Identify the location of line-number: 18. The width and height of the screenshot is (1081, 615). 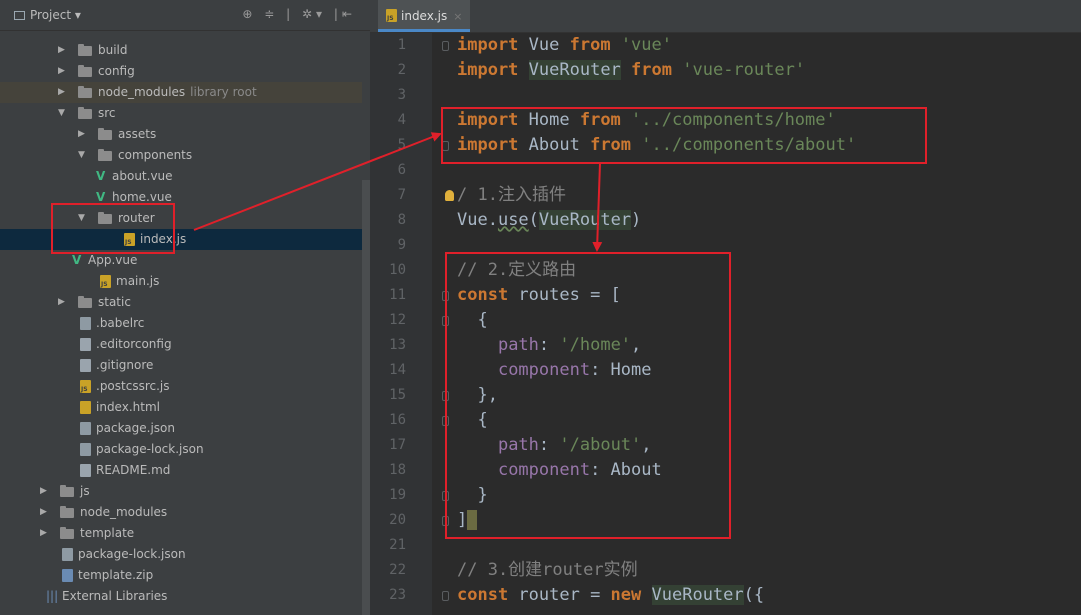
(397, 470).